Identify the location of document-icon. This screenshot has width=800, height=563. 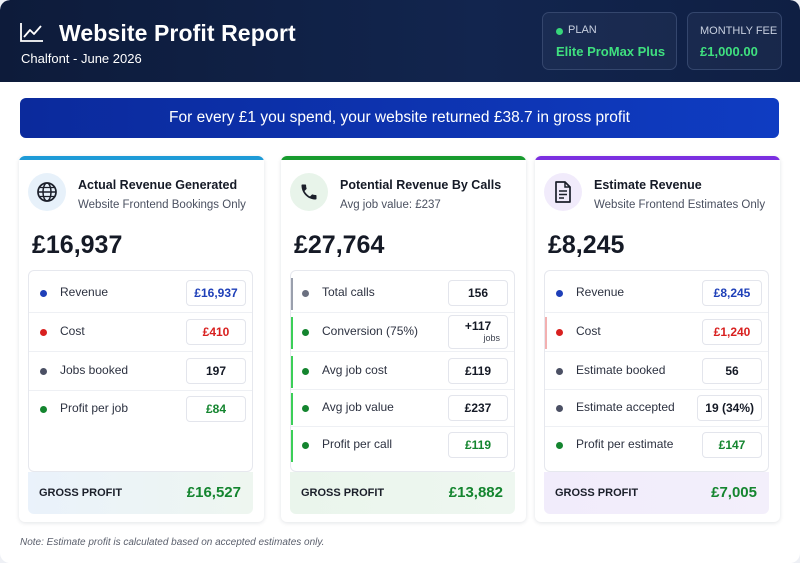
(563, 192).